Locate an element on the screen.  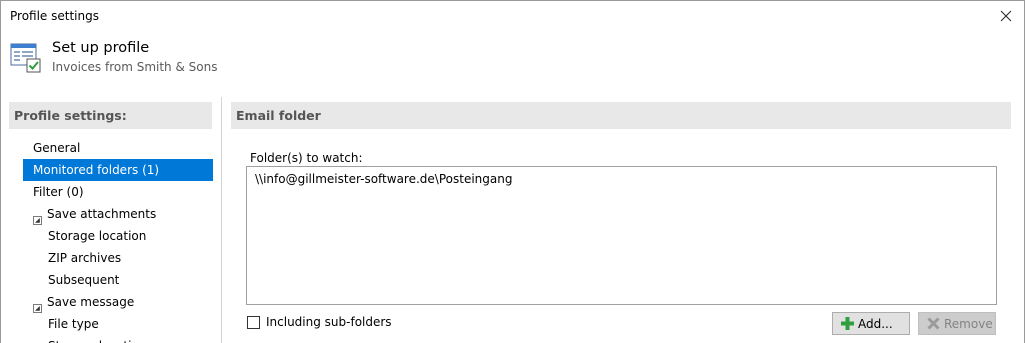
sidebar-item-label: Subsequent is located at coordinates (84, 280).